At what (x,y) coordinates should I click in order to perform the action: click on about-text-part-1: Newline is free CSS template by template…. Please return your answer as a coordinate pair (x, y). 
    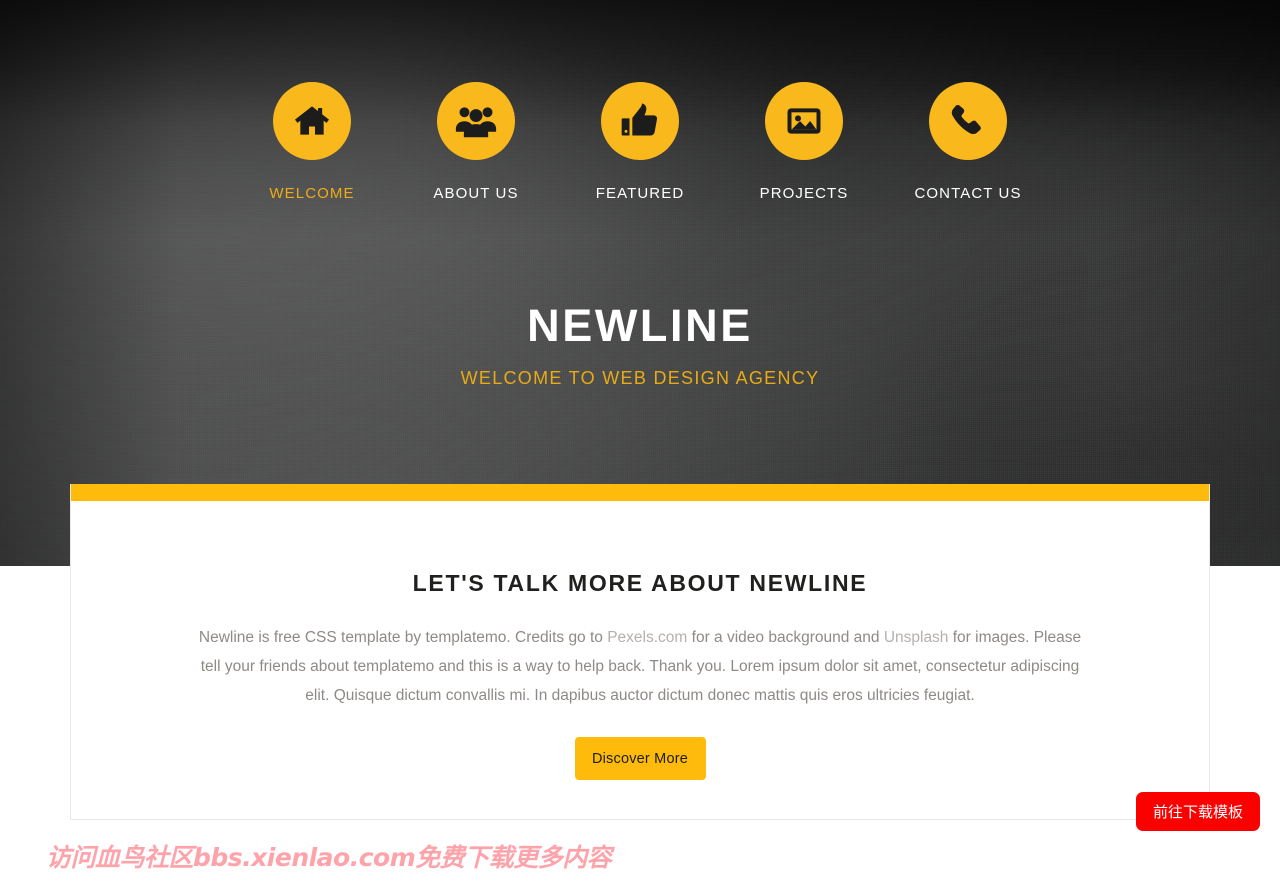
    Looking at the image, I should click on (403, 637).